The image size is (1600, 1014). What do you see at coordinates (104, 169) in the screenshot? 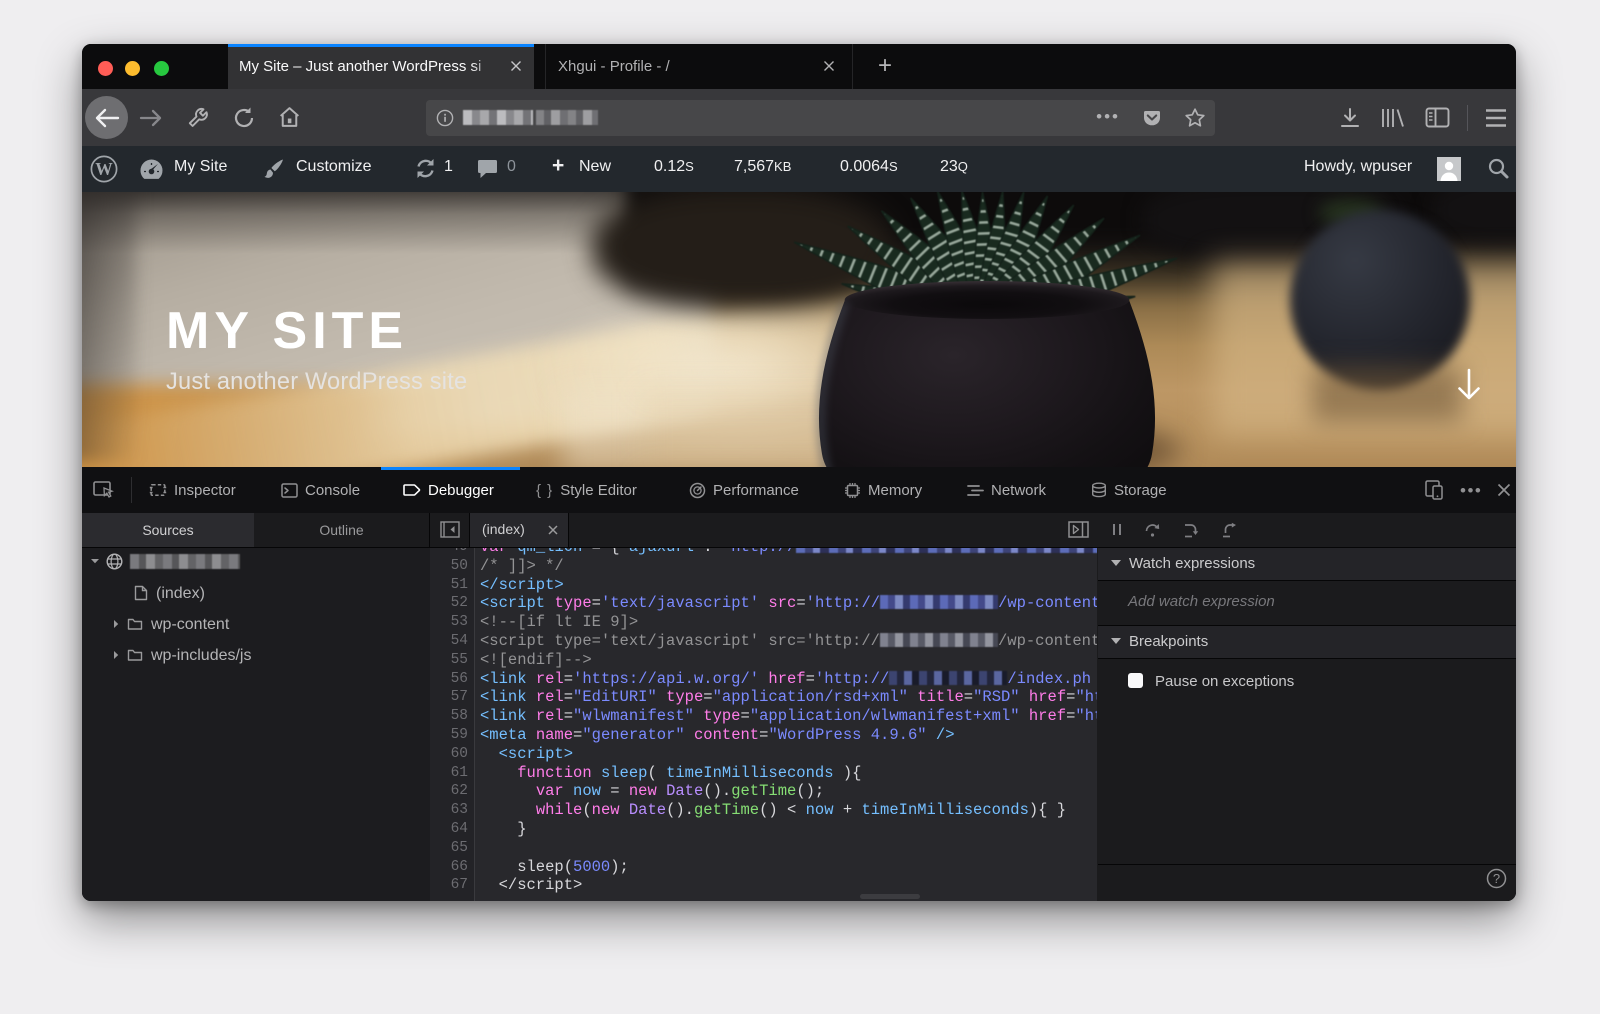
I see `svg-text: W` at bounding box center [104, 169].